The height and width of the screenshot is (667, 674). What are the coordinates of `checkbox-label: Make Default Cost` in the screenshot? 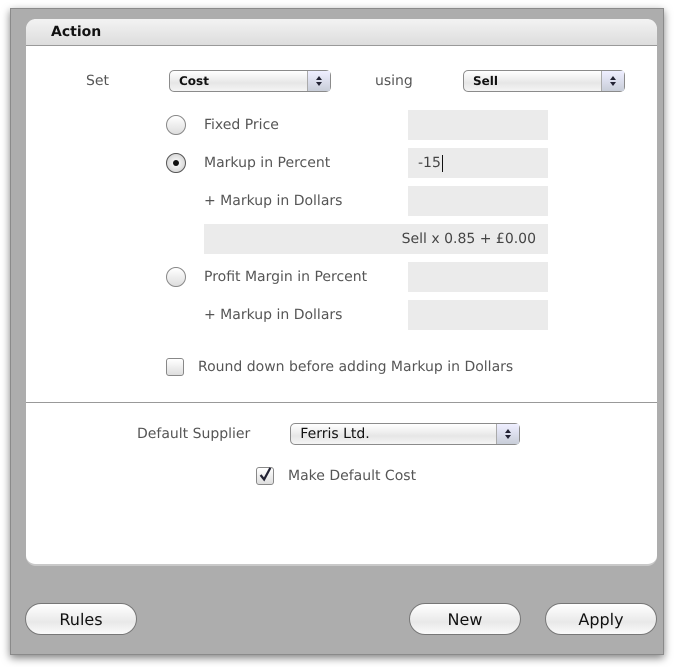 It's located at (352, 476).